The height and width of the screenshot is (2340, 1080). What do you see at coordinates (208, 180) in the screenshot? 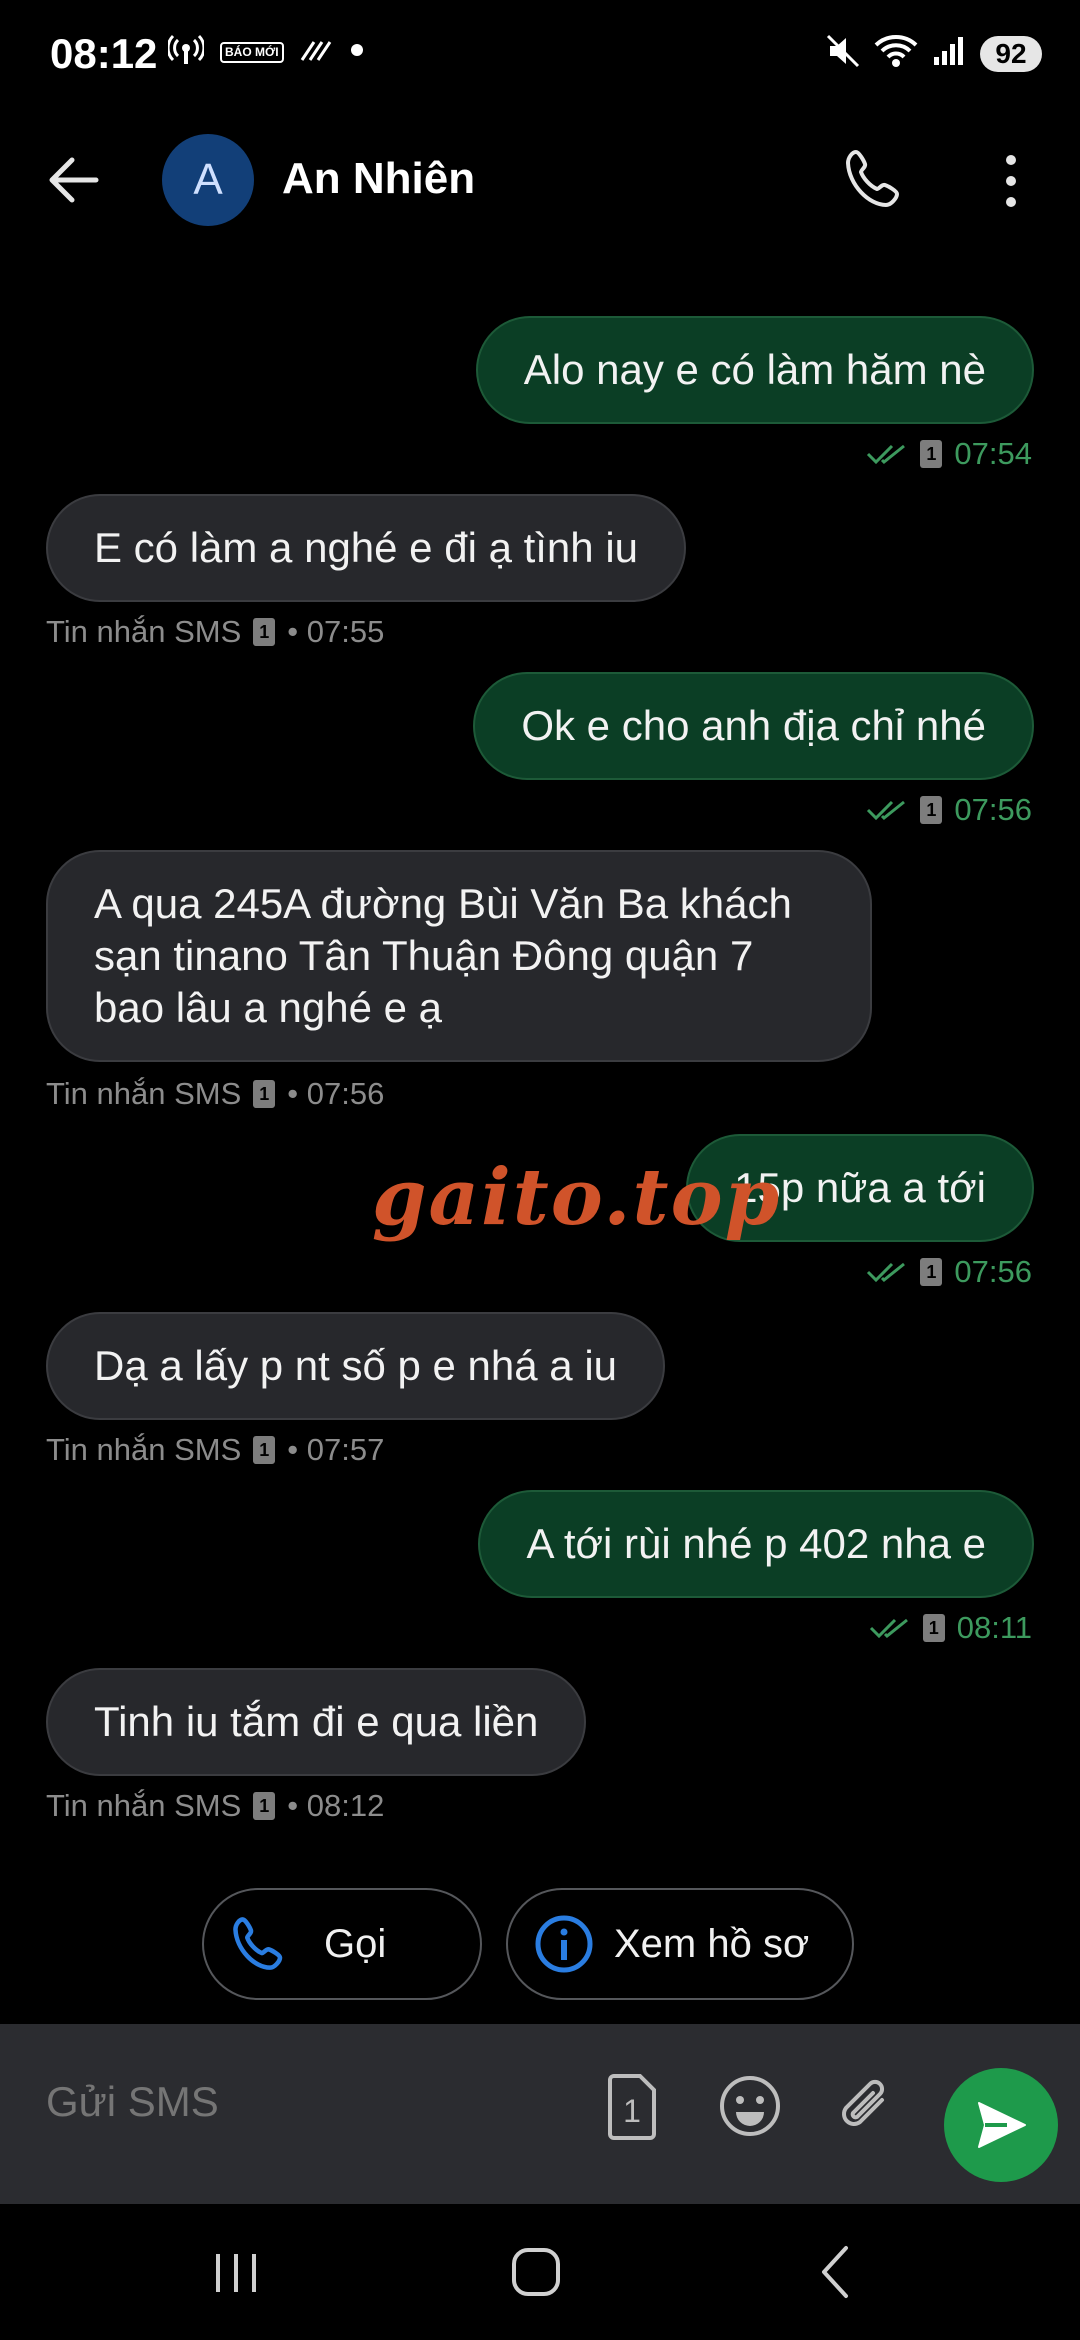
I see `avatar: A` at bounding box center [208, 180].